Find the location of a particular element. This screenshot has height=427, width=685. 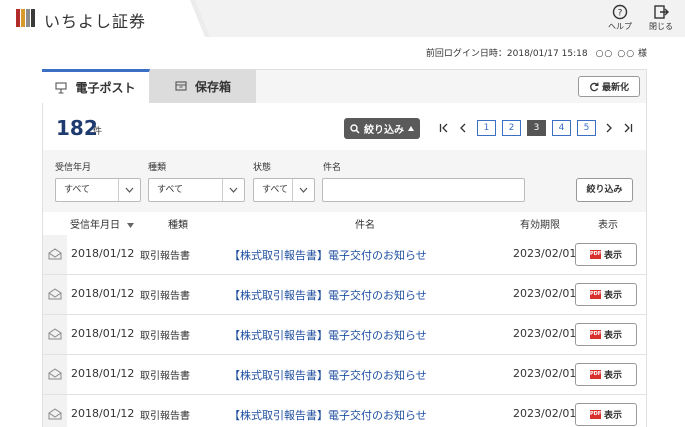

column-header-view: 表示 is located at coordinates (608, 225).